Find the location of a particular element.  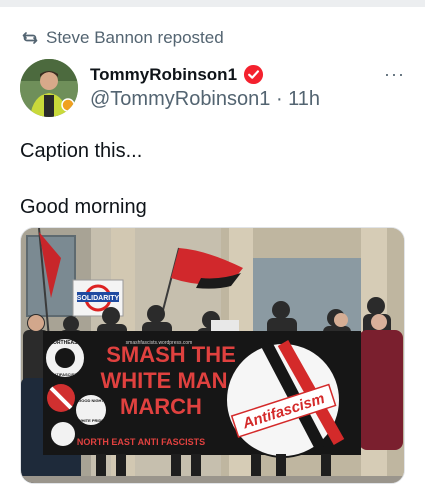

badge-side-text: ANTIFASCISTS is located at coordinates (65, 374).